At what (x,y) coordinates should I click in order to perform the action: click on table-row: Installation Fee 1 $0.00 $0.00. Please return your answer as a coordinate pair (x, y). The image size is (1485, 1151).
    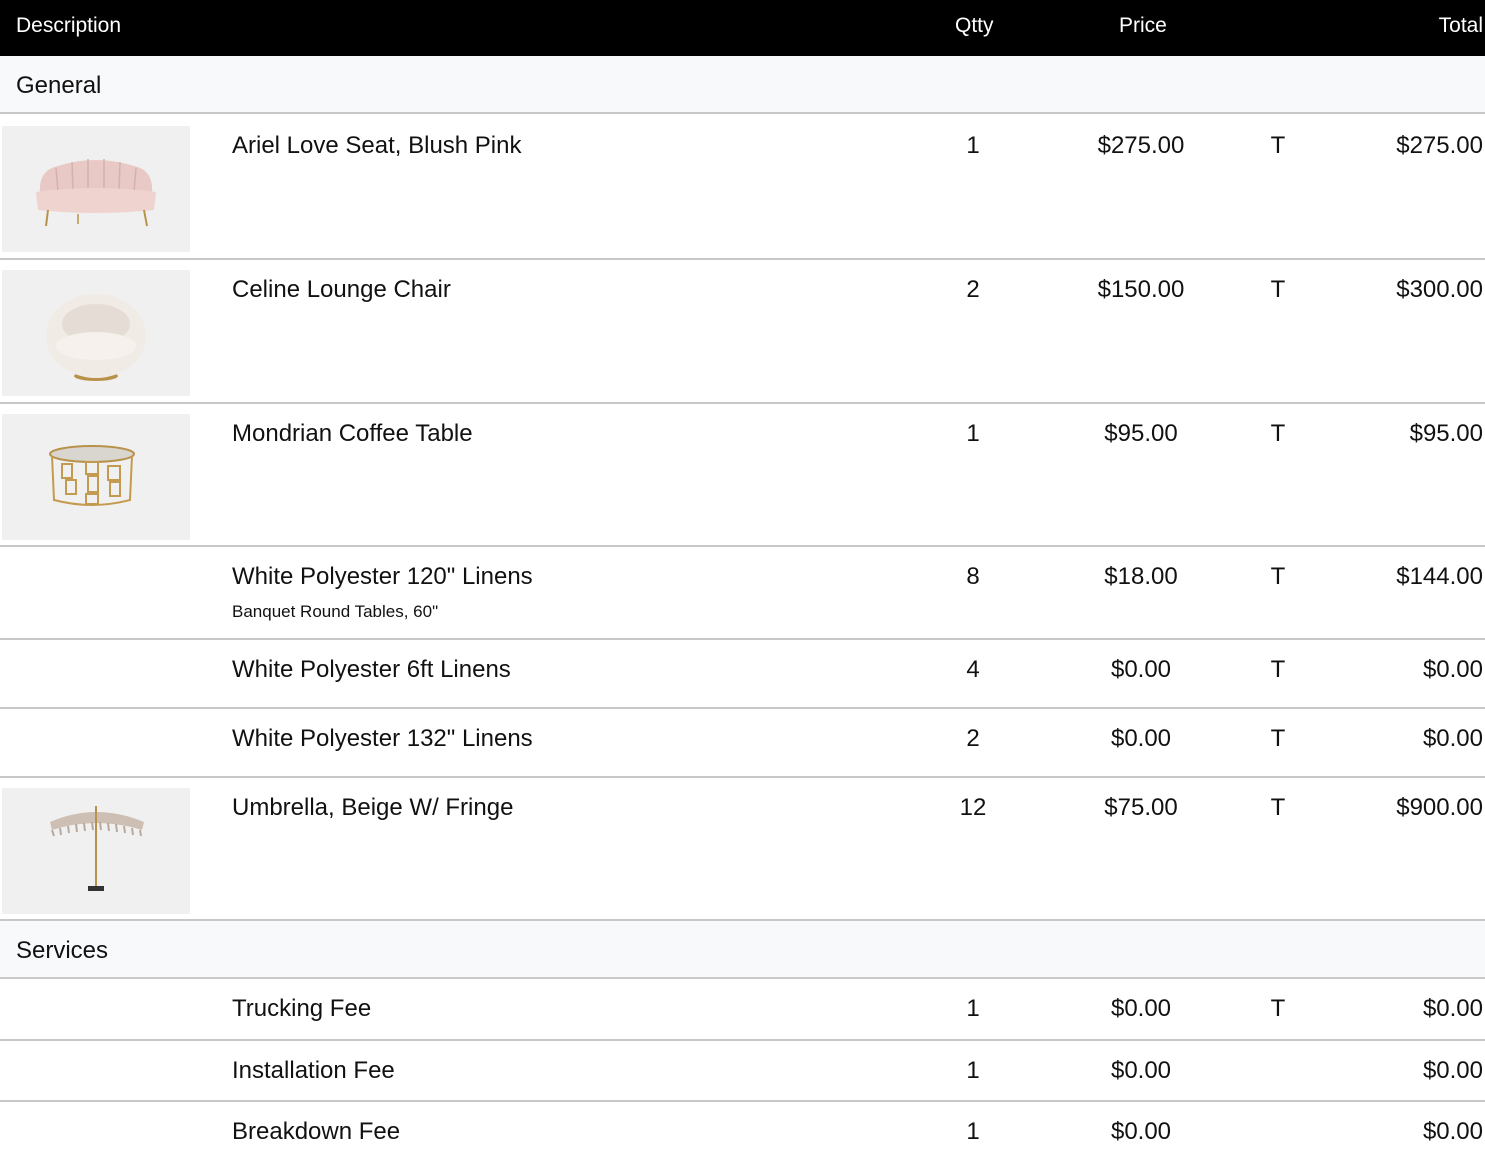
    Looking at the image, I should click on (742, 1071).